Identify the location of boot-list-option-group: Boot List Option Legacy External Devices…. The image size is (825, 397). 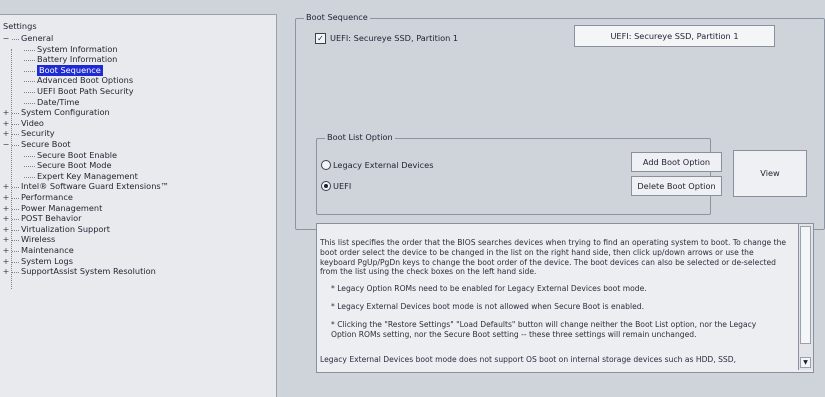
(519, 173).